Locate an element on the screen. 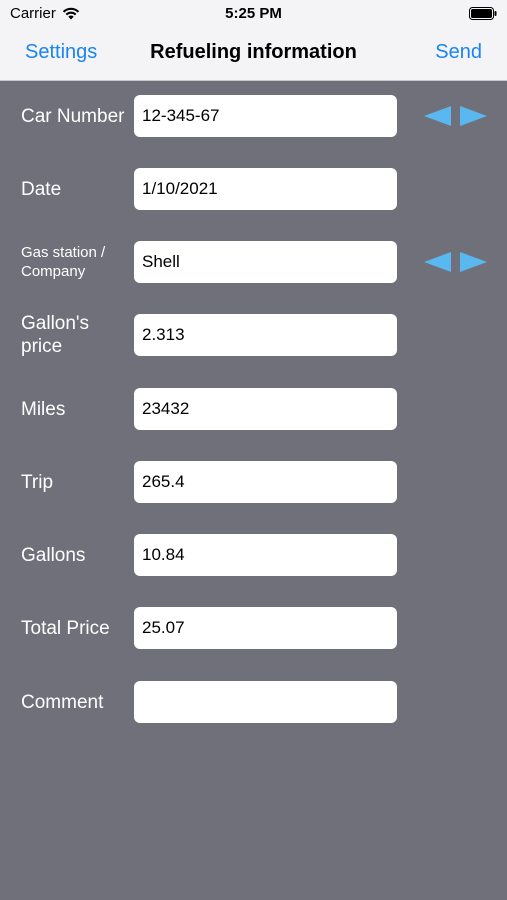 The width and height of the screenshot is (507, 900). gallon-price-label: Gallon's price is located at coordinates (55, 335).